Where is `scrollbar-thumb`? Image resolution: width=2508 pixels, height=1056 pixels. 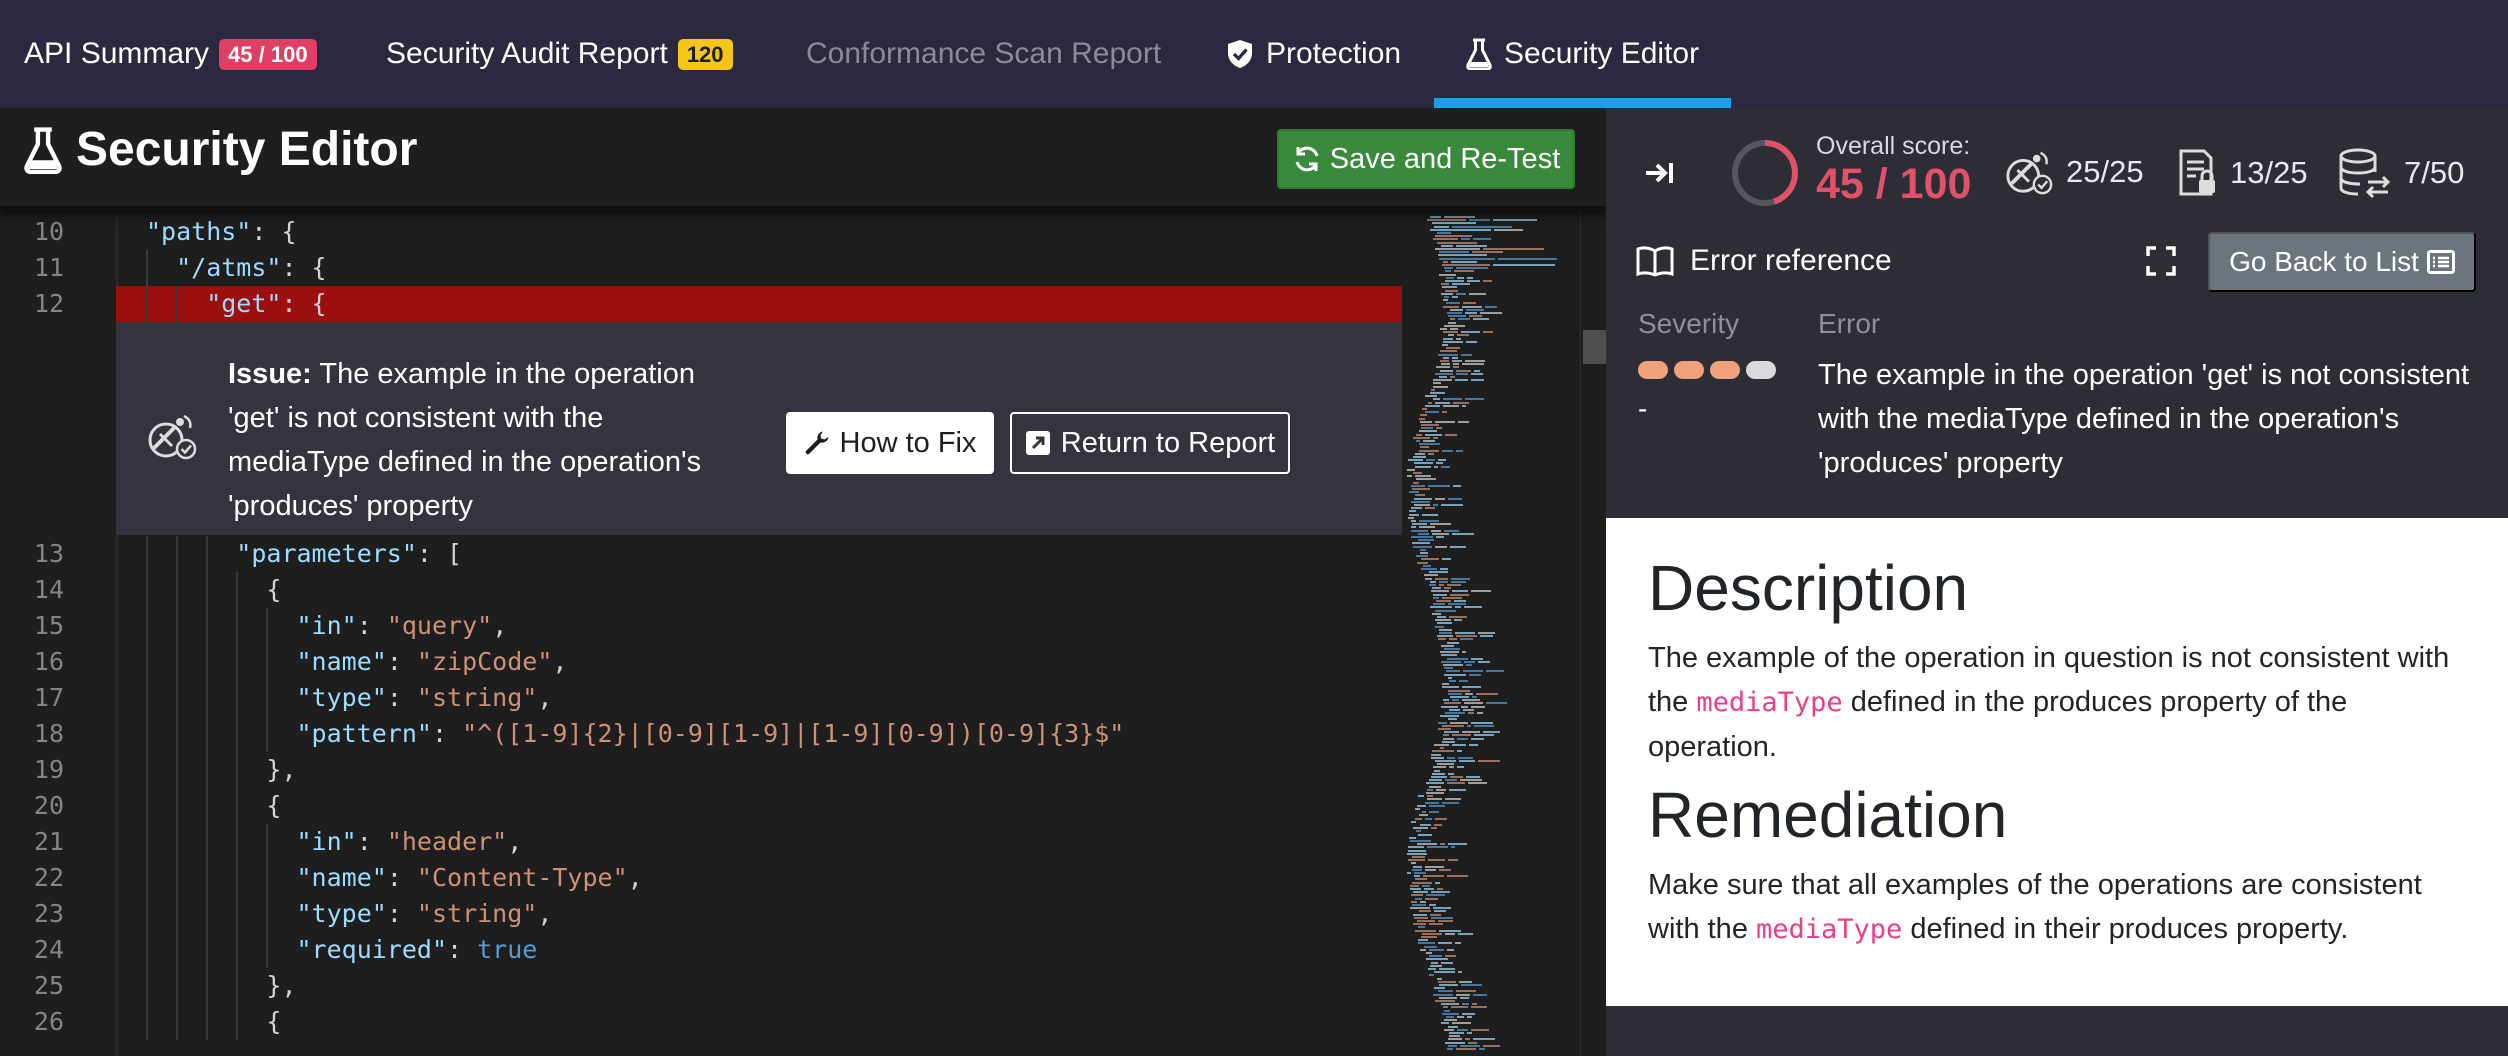 scrollbar-thumb is located at coordinates (1594, 347).